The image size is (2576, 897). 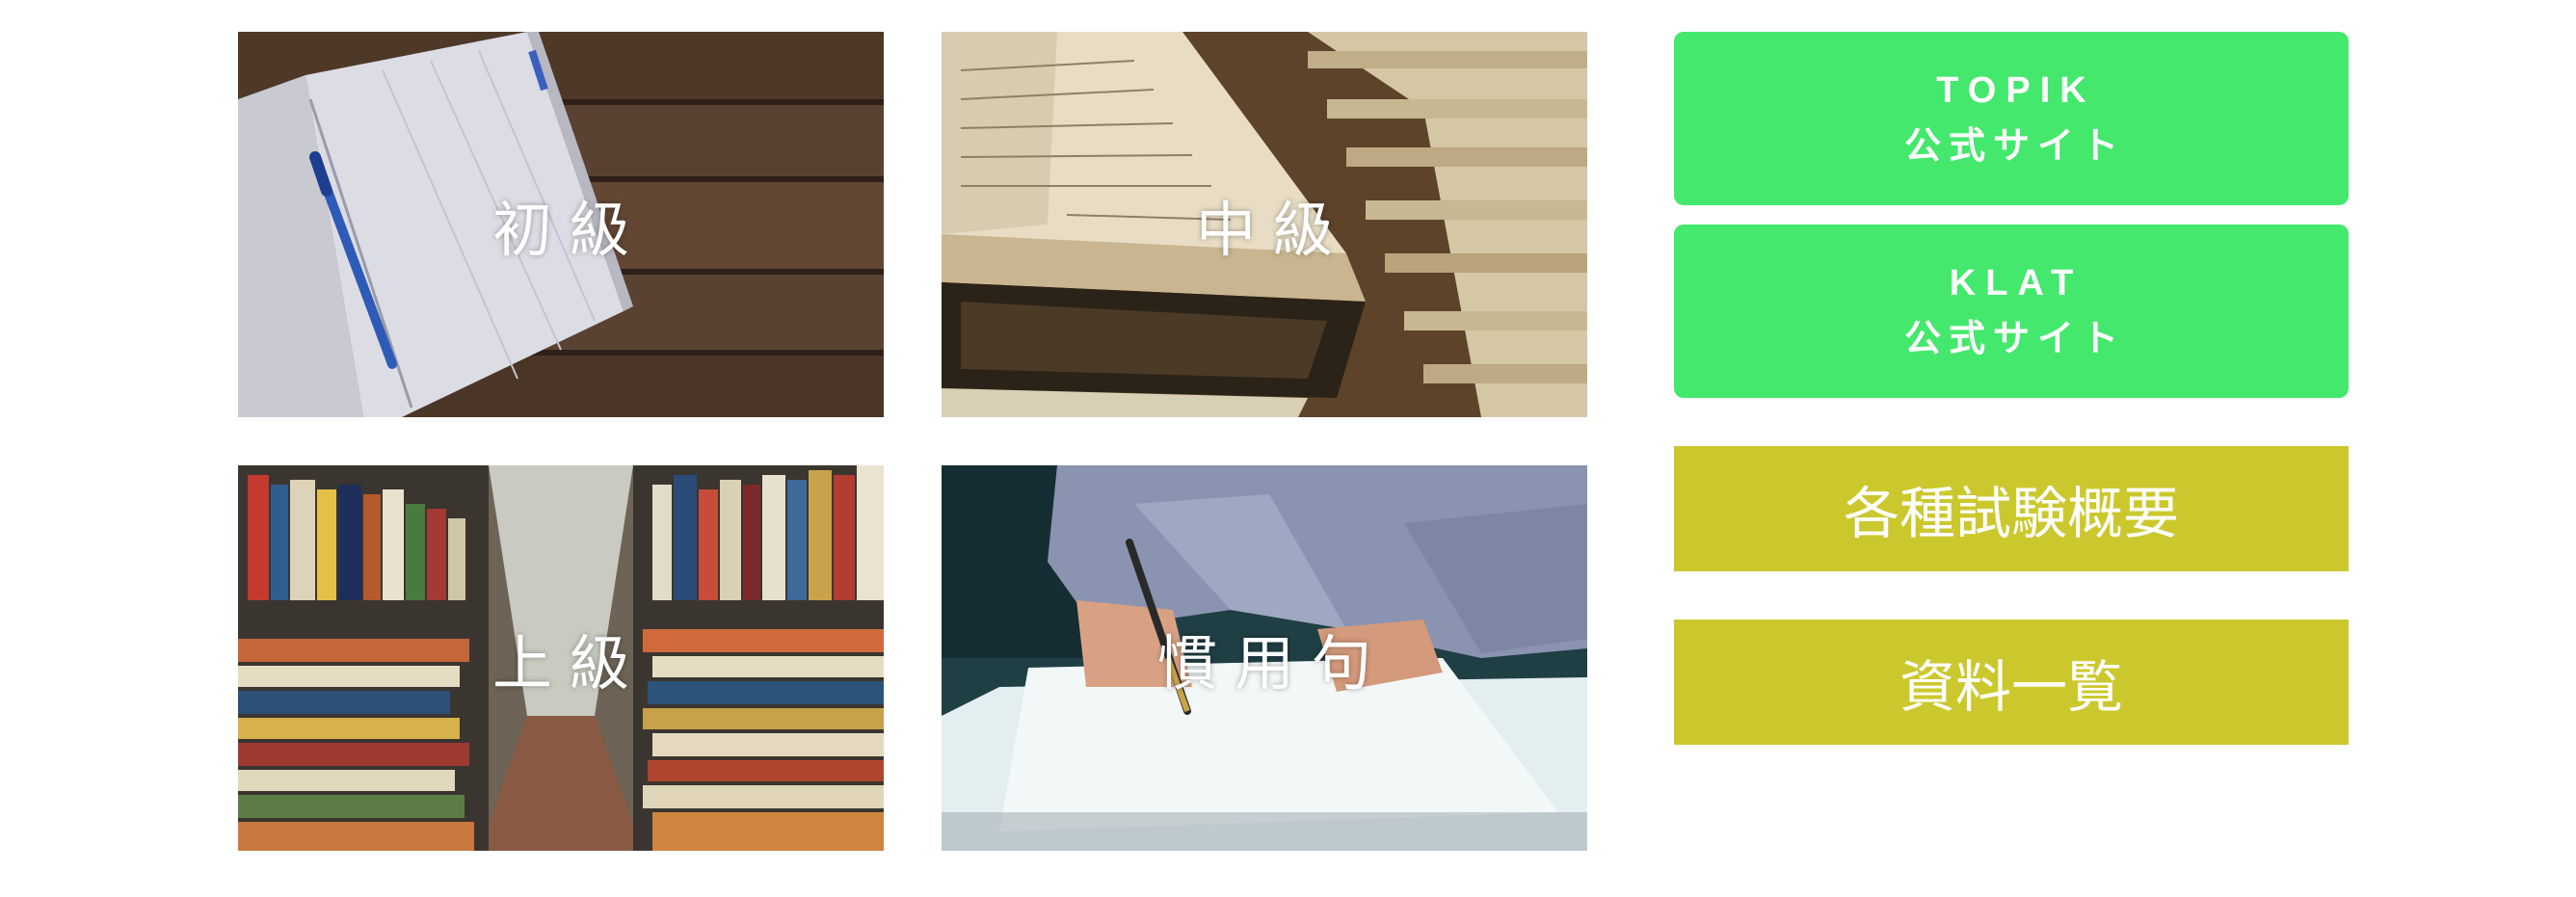 I want to click on topik-official-site-button: TOPIK 公式サイト, so click(x=2011, y=119).